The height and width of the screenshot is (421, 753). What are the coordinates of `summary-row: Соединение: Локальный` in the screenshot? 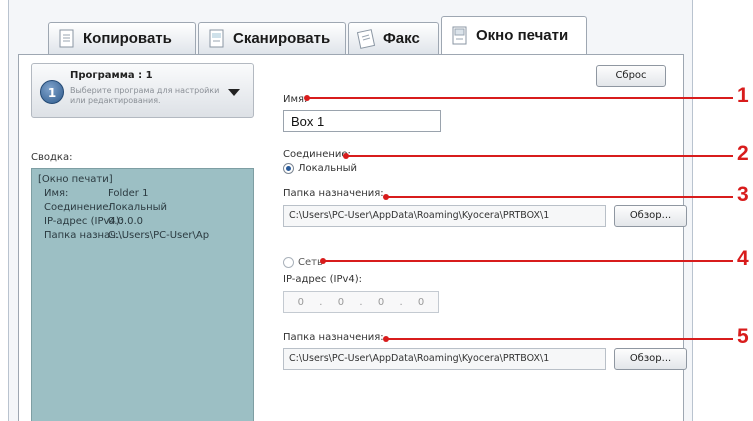 It's located at (142, 208).